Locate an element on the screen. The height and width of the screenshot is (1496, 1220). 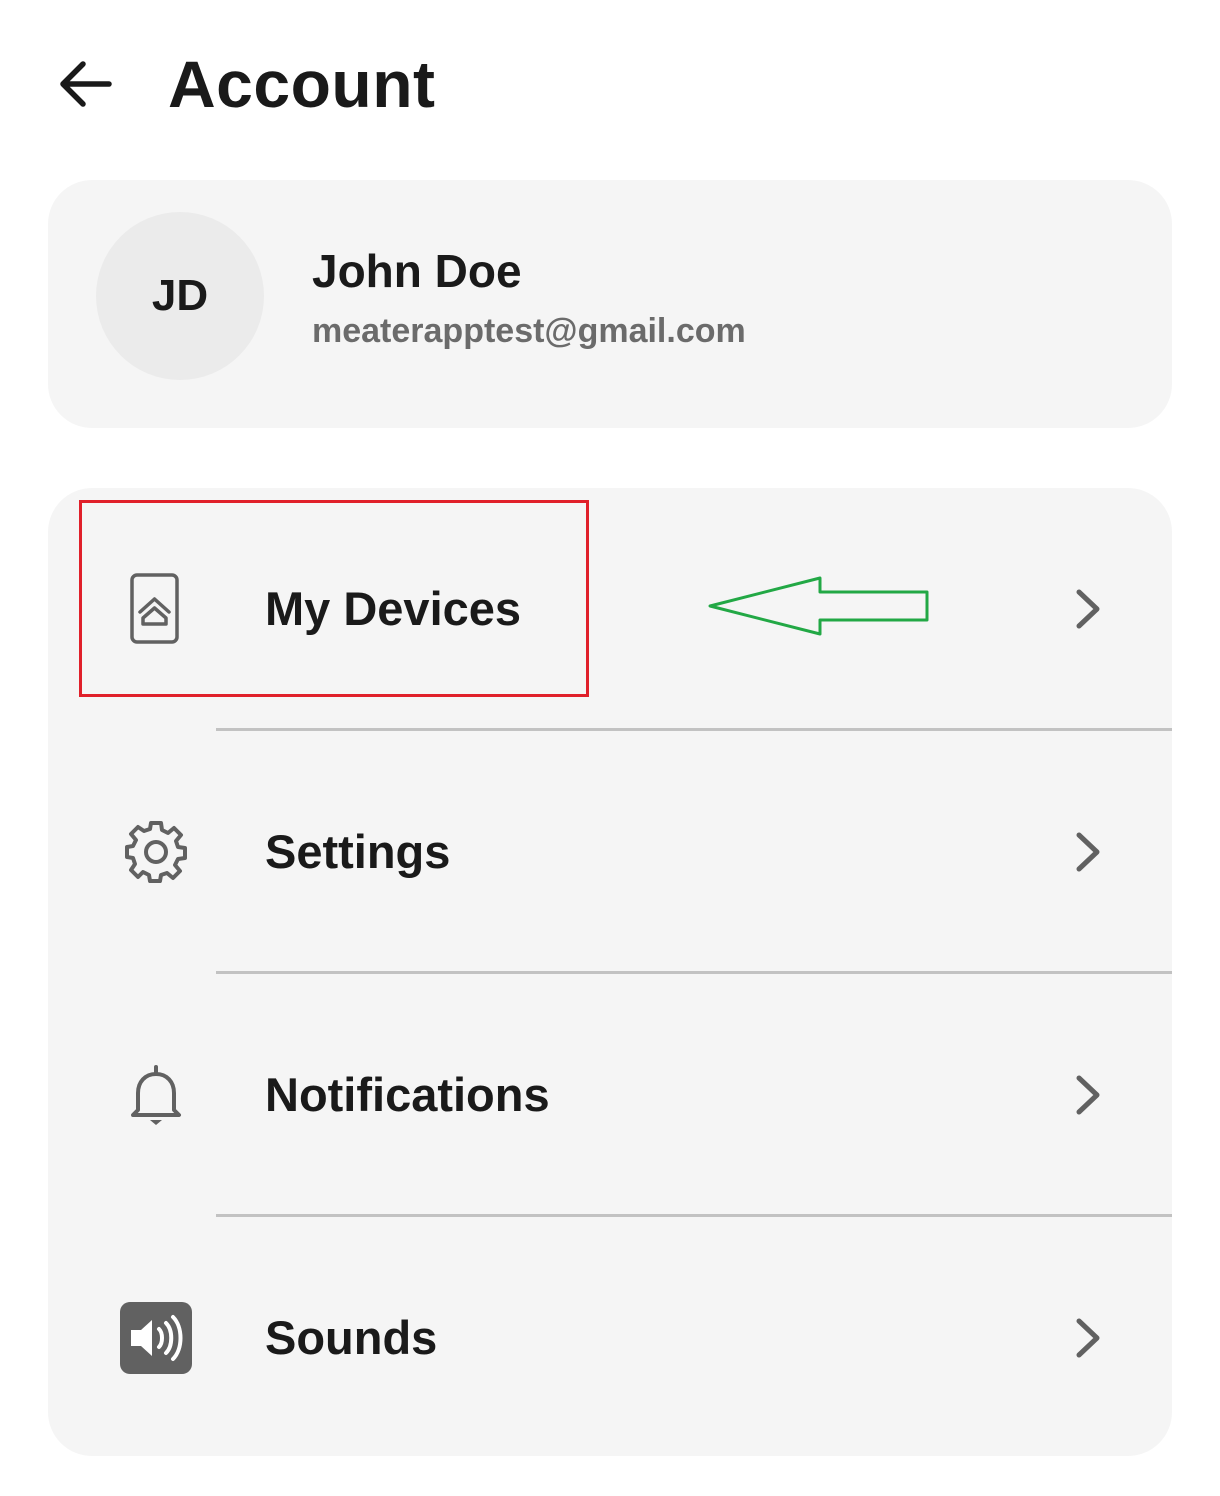
menu-item-label: My Devices is located at coordinates (393, 608).